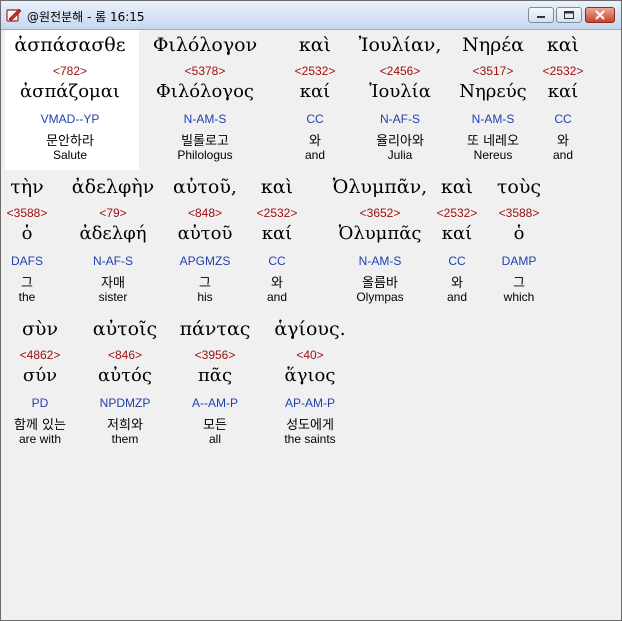 The height and width of the screenshot is (621, 622). Describe the element at coordinates (519, 261) in the screenshot. I see `morphology-code: DAMP` at that location.